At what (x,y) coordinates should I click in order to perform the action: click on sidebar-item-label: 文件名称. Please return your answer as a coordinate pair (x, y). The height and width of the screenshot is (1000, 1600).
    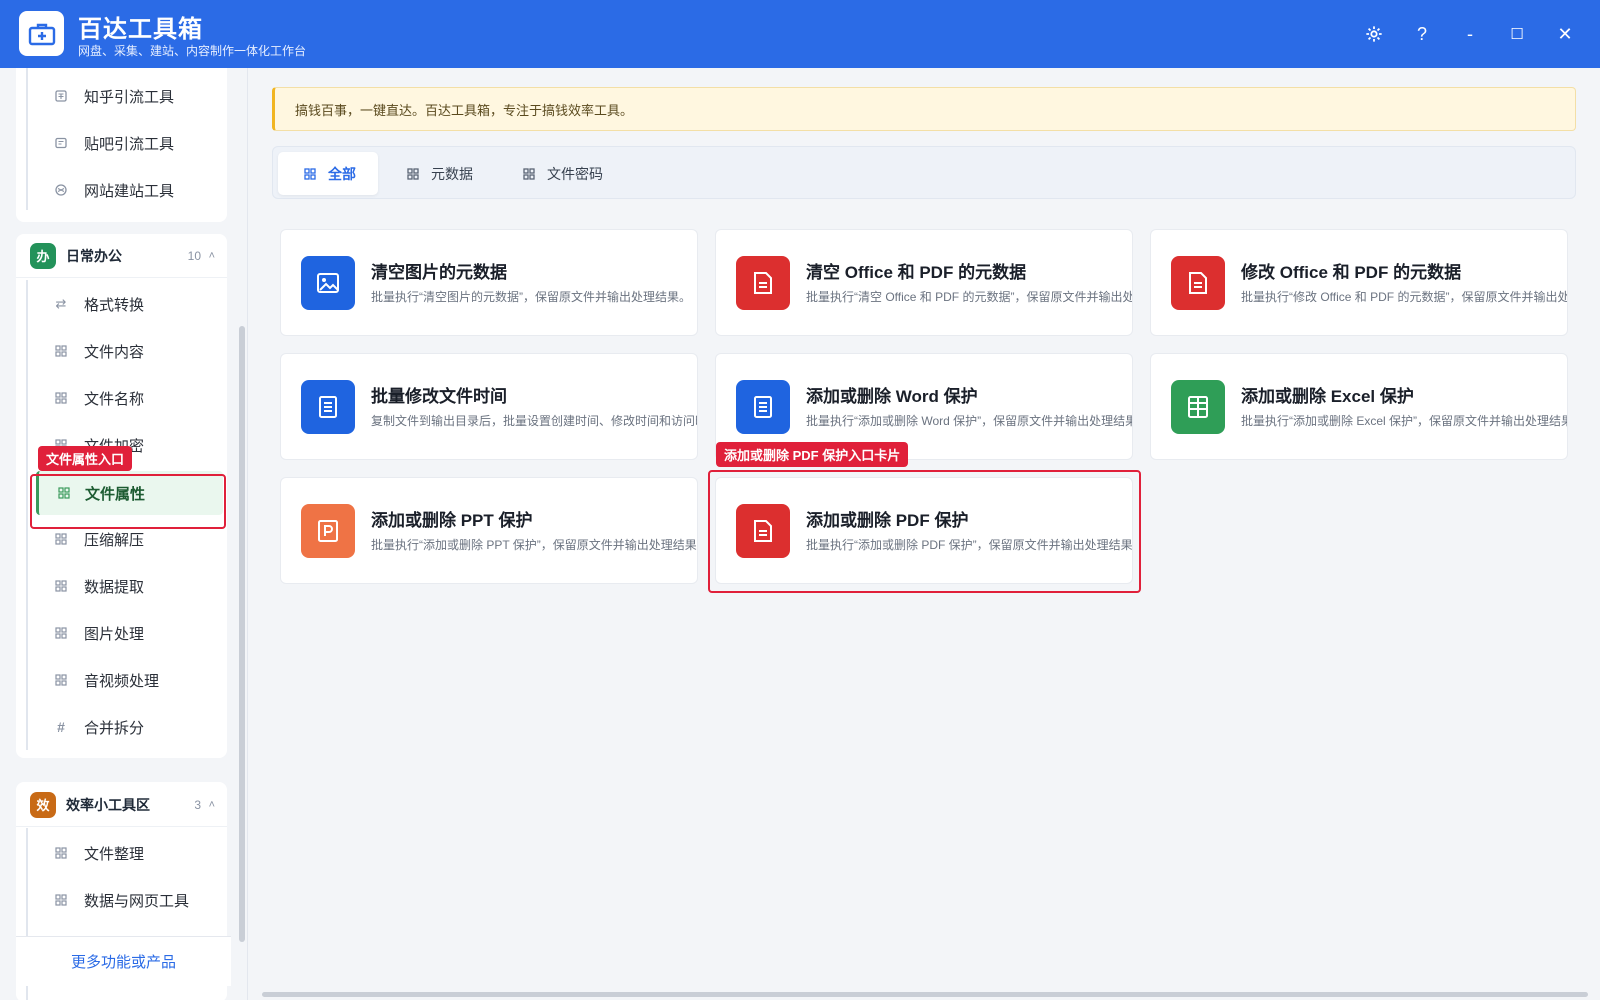
    Looking at the image, I should click on (114, 399).